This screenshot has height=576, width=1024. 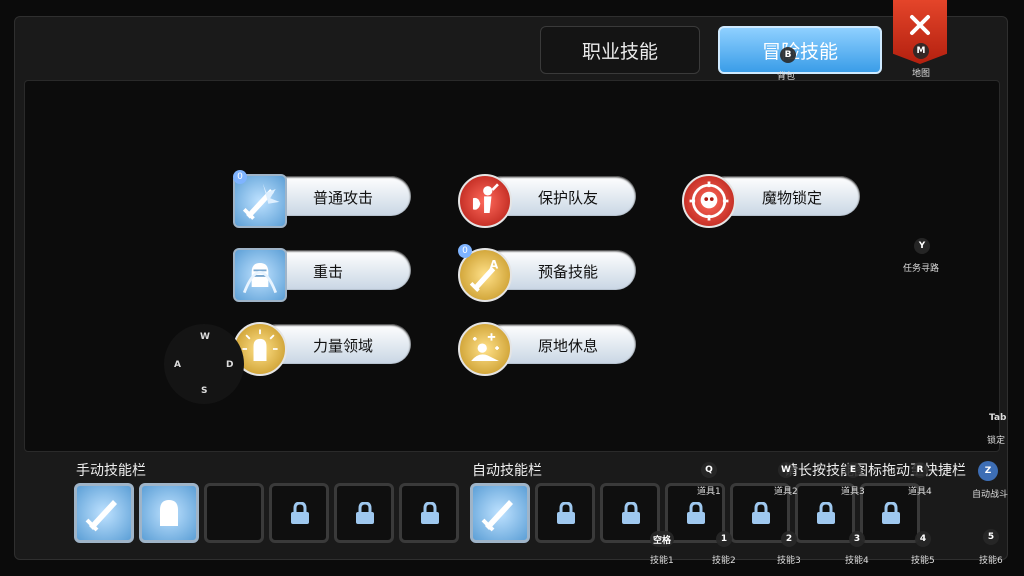 What do you see at coordinates (724, 539) in the screenshot?
I see `skill-key-2: 1` at bounding box center [724, 539].